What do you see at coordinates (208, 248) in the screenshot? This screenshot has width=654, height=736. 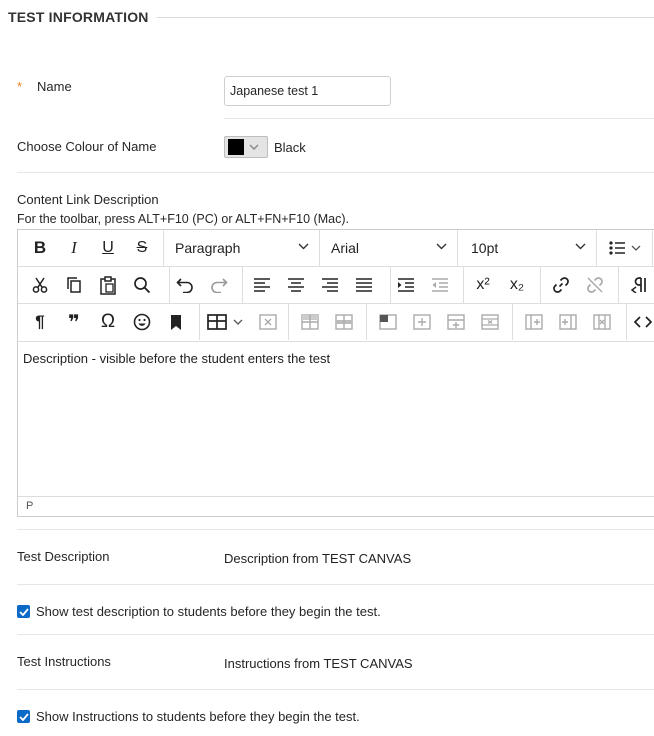 I see `block-format-value: Paragraph` at bounding box center [208, 248].